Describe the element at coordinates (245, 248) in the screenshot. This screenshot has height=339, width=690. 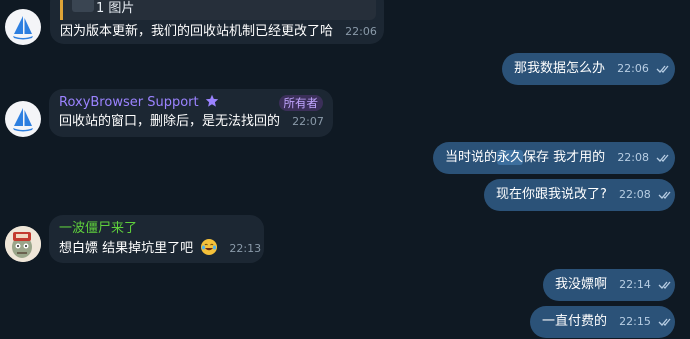
I see `message-time: 22:13` at that location.